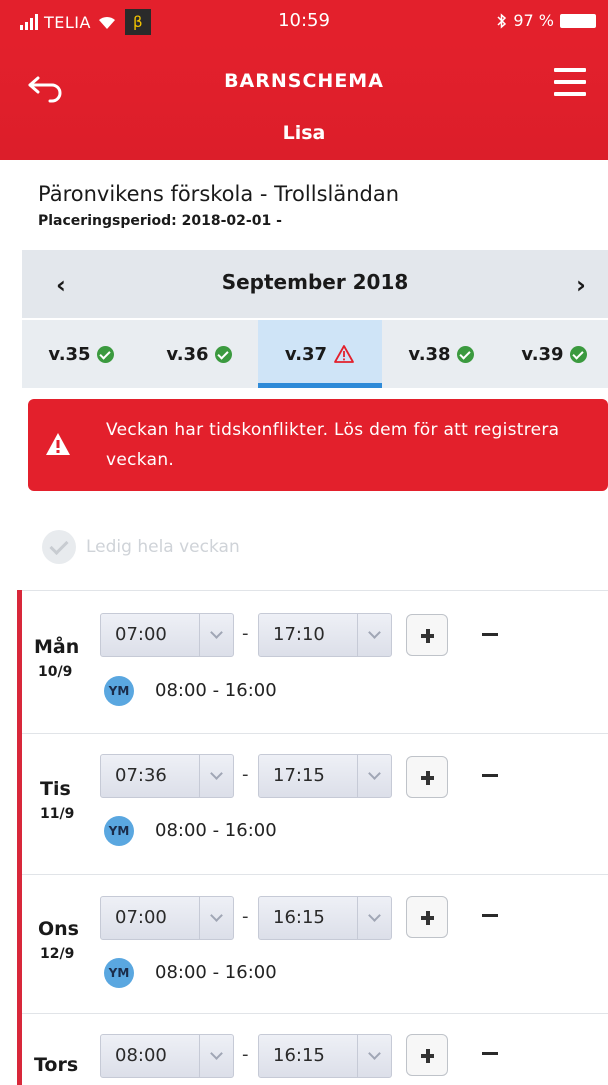  I want to click on week-label: v.36, so click(187, 354).